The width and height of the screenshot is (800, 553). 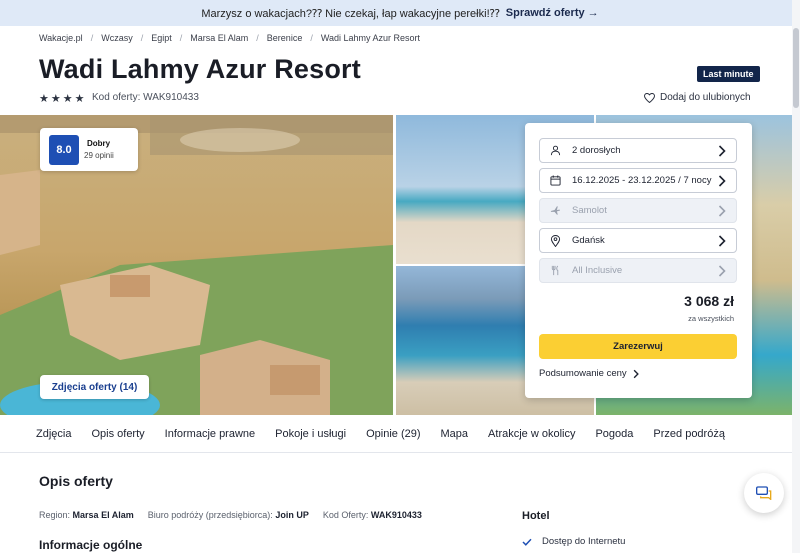 I want to click on tab-photos: Zdjęcia, so click(x=53, y=434).